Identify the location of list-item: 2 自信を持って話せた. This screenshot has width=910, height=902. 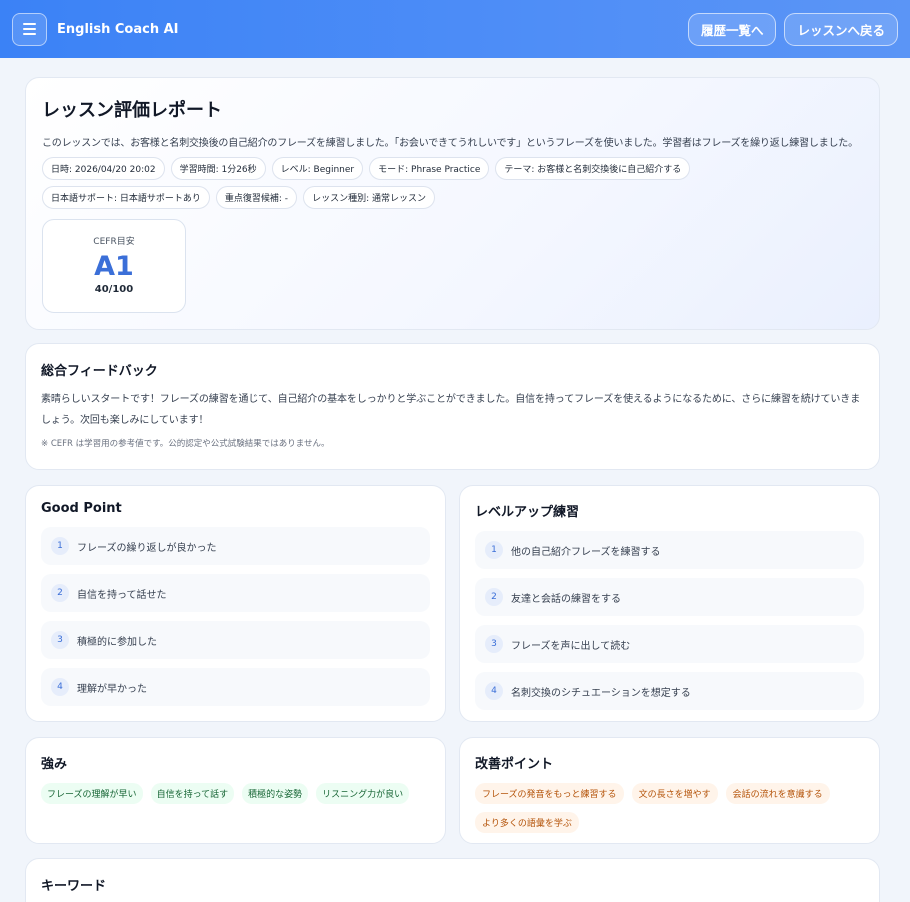
(235, 593).